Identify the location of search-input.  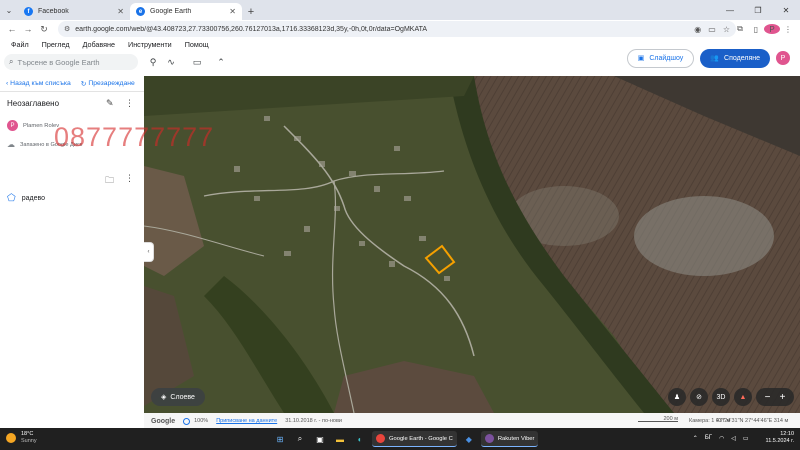
(73, 62).